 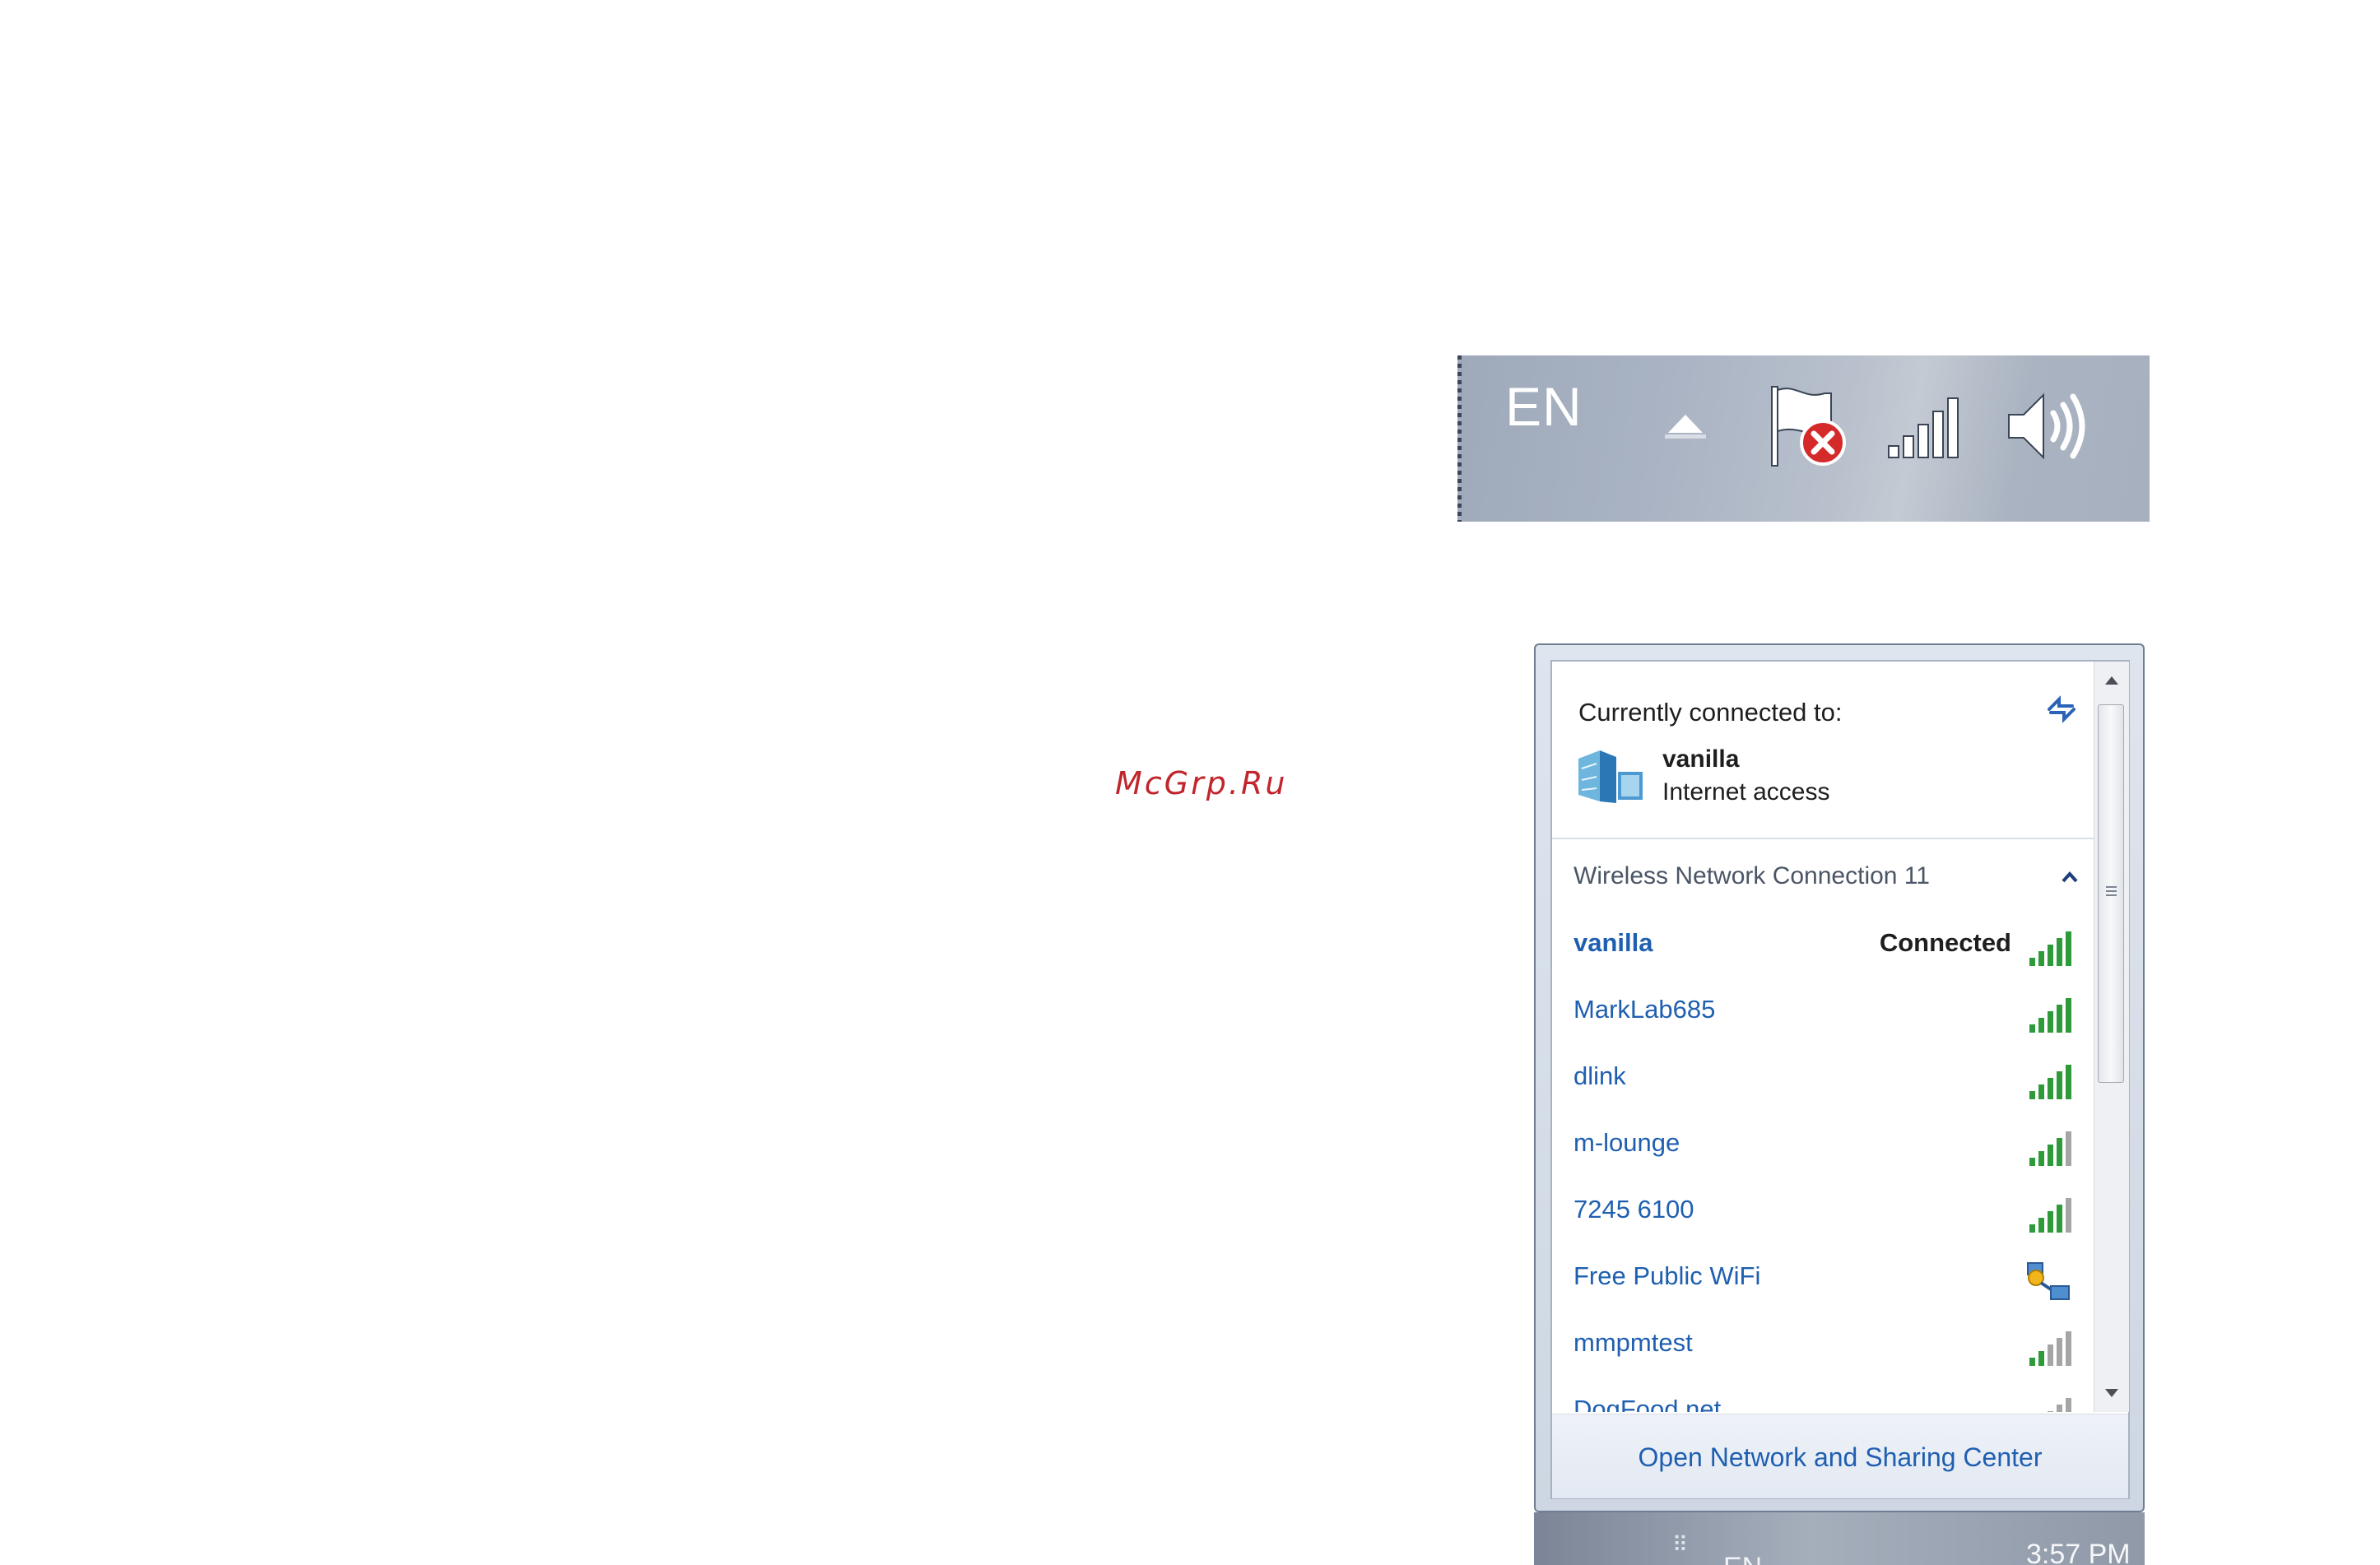 I want to click on refresh-icon, so click(x=2061, y=712).